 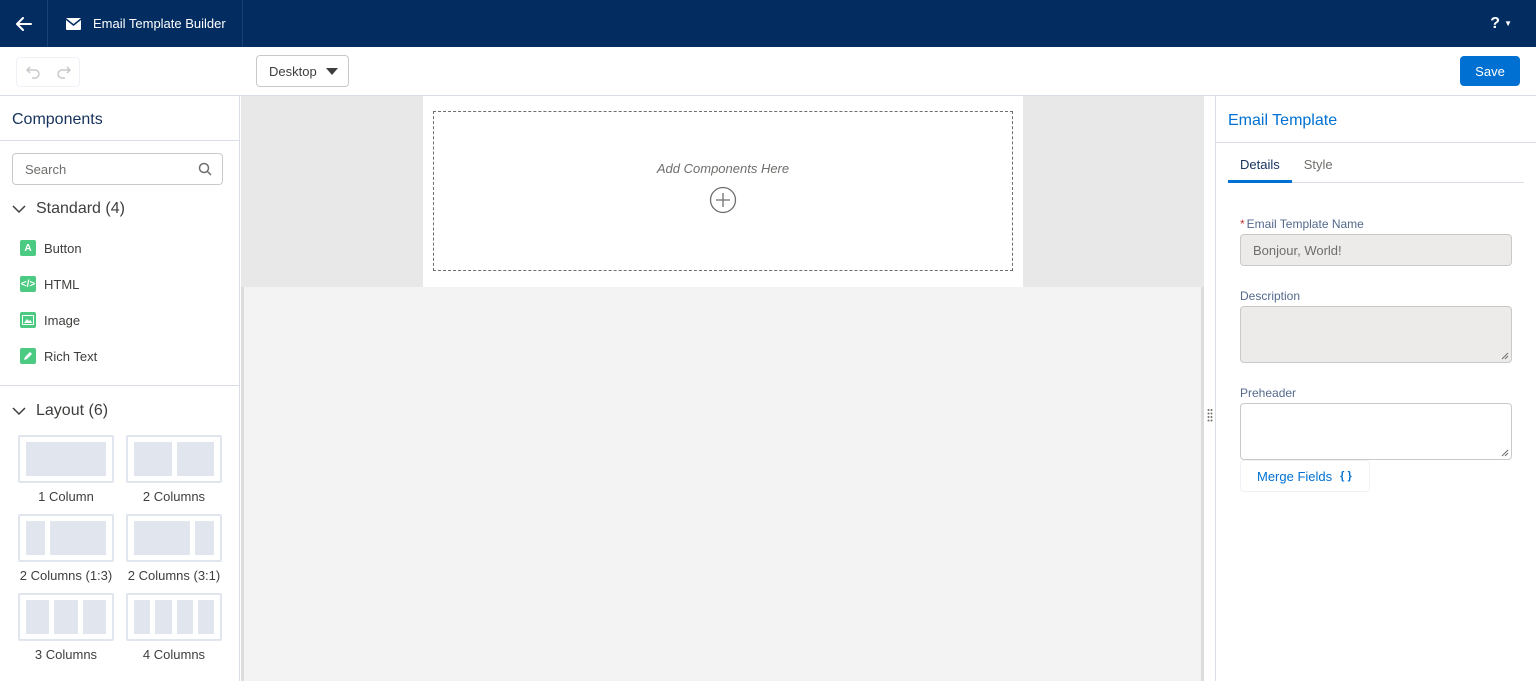 I want to click on app-title-text: Email Template Builder, so click(x=159, y=23).